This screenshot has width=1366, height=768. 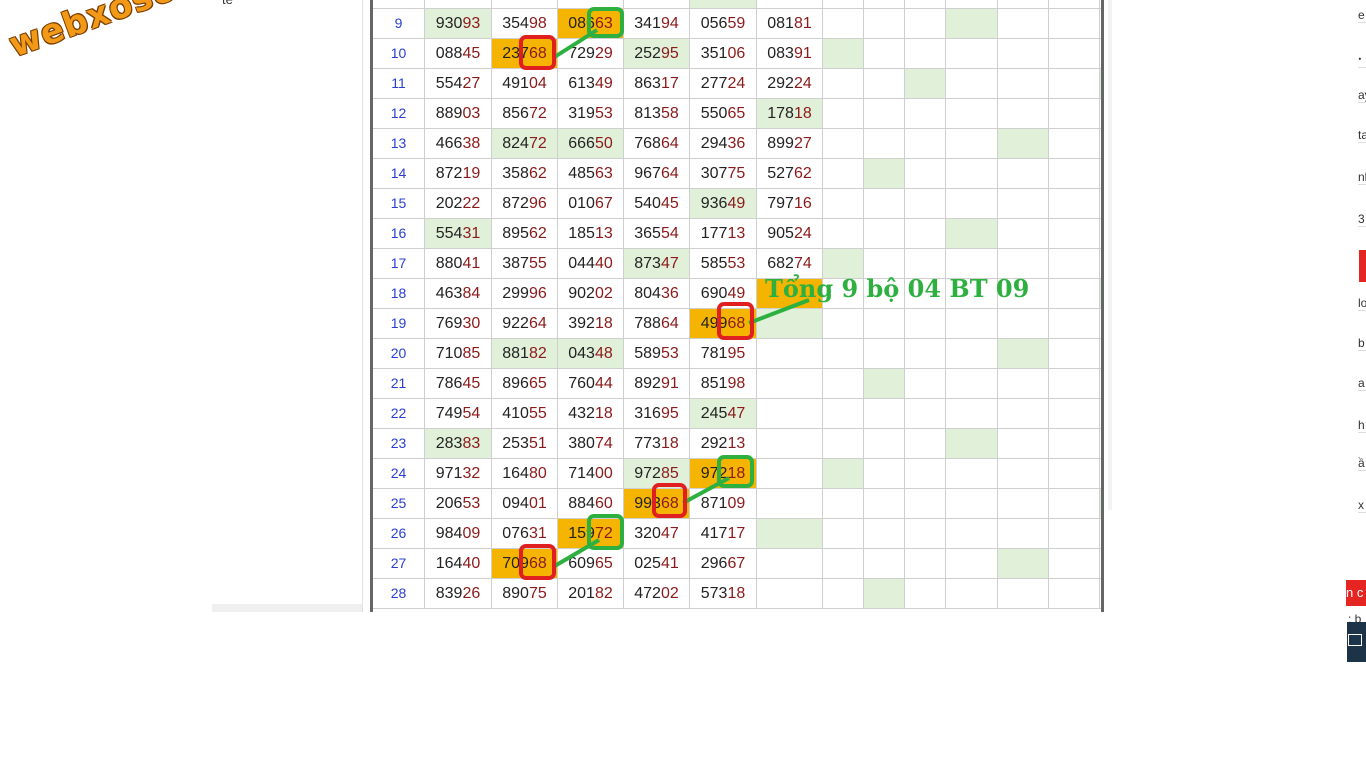 I want to click on cell-prefix: 025, so click(x=647, y=563).